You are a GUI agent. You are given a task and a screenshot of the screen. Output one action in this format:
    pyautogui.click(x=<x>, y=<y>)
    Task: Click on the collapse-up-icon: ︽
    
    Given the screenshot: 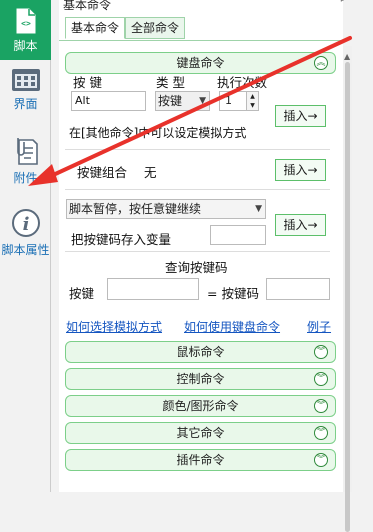 What is the action you would take?
    pyautogui.click(x=321, y=63)
    